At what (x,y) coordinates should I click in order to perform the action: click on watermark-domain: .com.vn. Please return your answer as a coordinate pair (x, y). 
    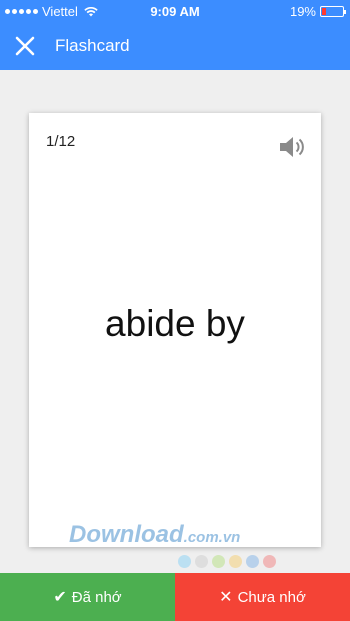
    Looking at the image, I should click on (212, 537).